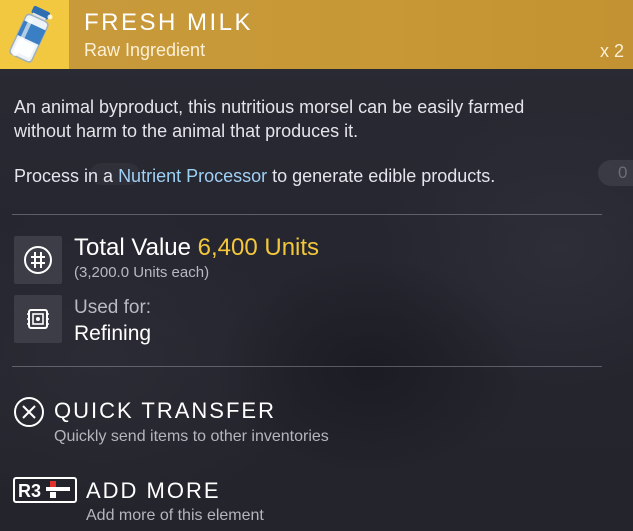 This screenshot has height=531, width=633. Describe the element at coordinates (169, 22) in the screenshot. I see `item-title: FRESH MILK` at that location.